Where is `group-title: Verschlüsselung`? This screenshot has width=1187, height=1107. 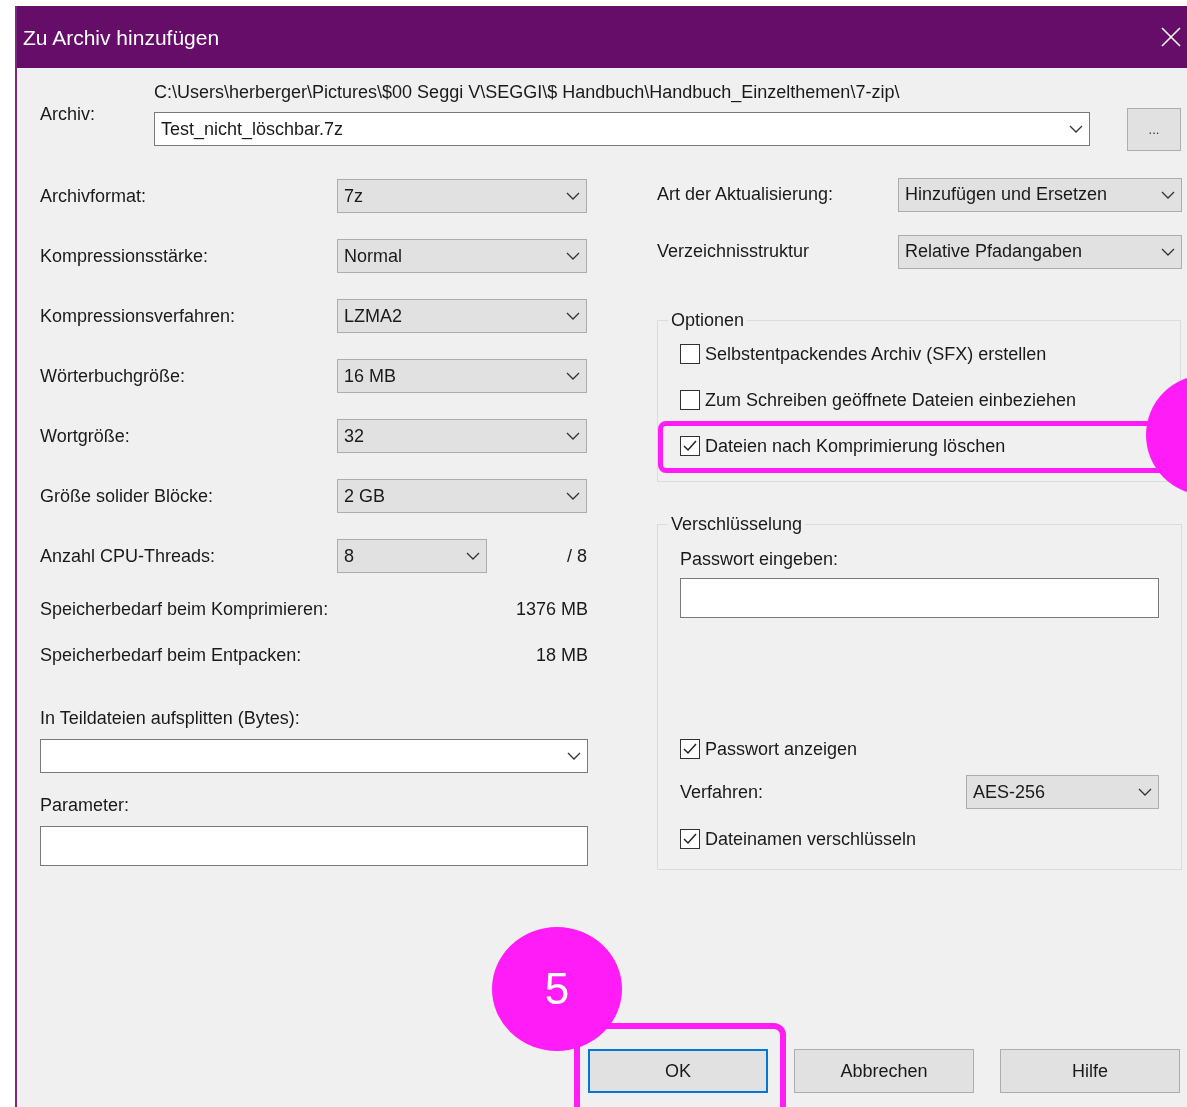
group-title: Verschlüsselung is located at coordinates (737, 524).